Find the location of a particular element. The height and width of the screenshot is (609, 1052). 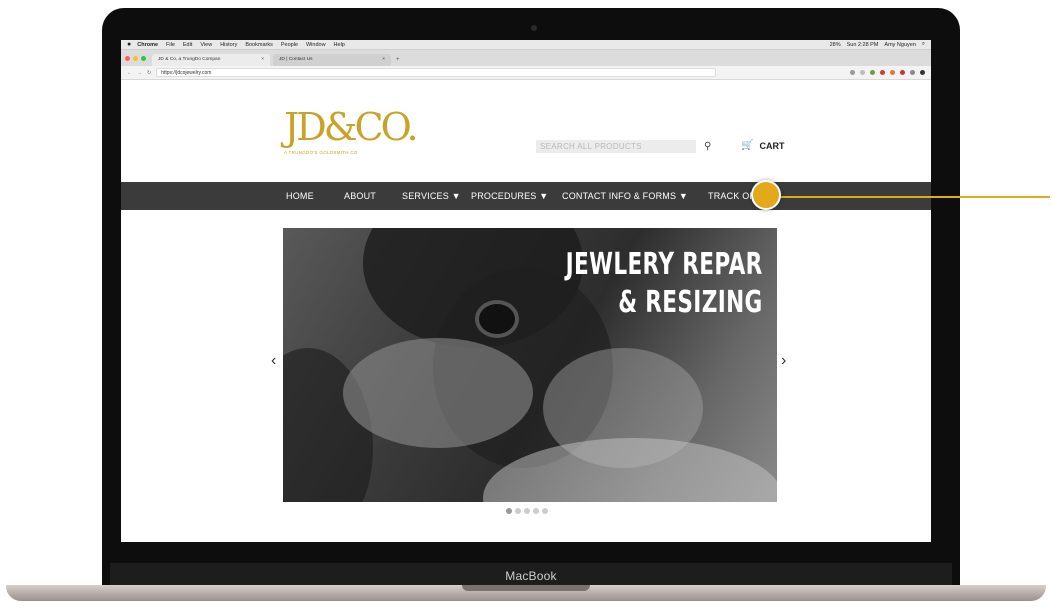

new-tab-button: + is located at coordinates (398, 60).